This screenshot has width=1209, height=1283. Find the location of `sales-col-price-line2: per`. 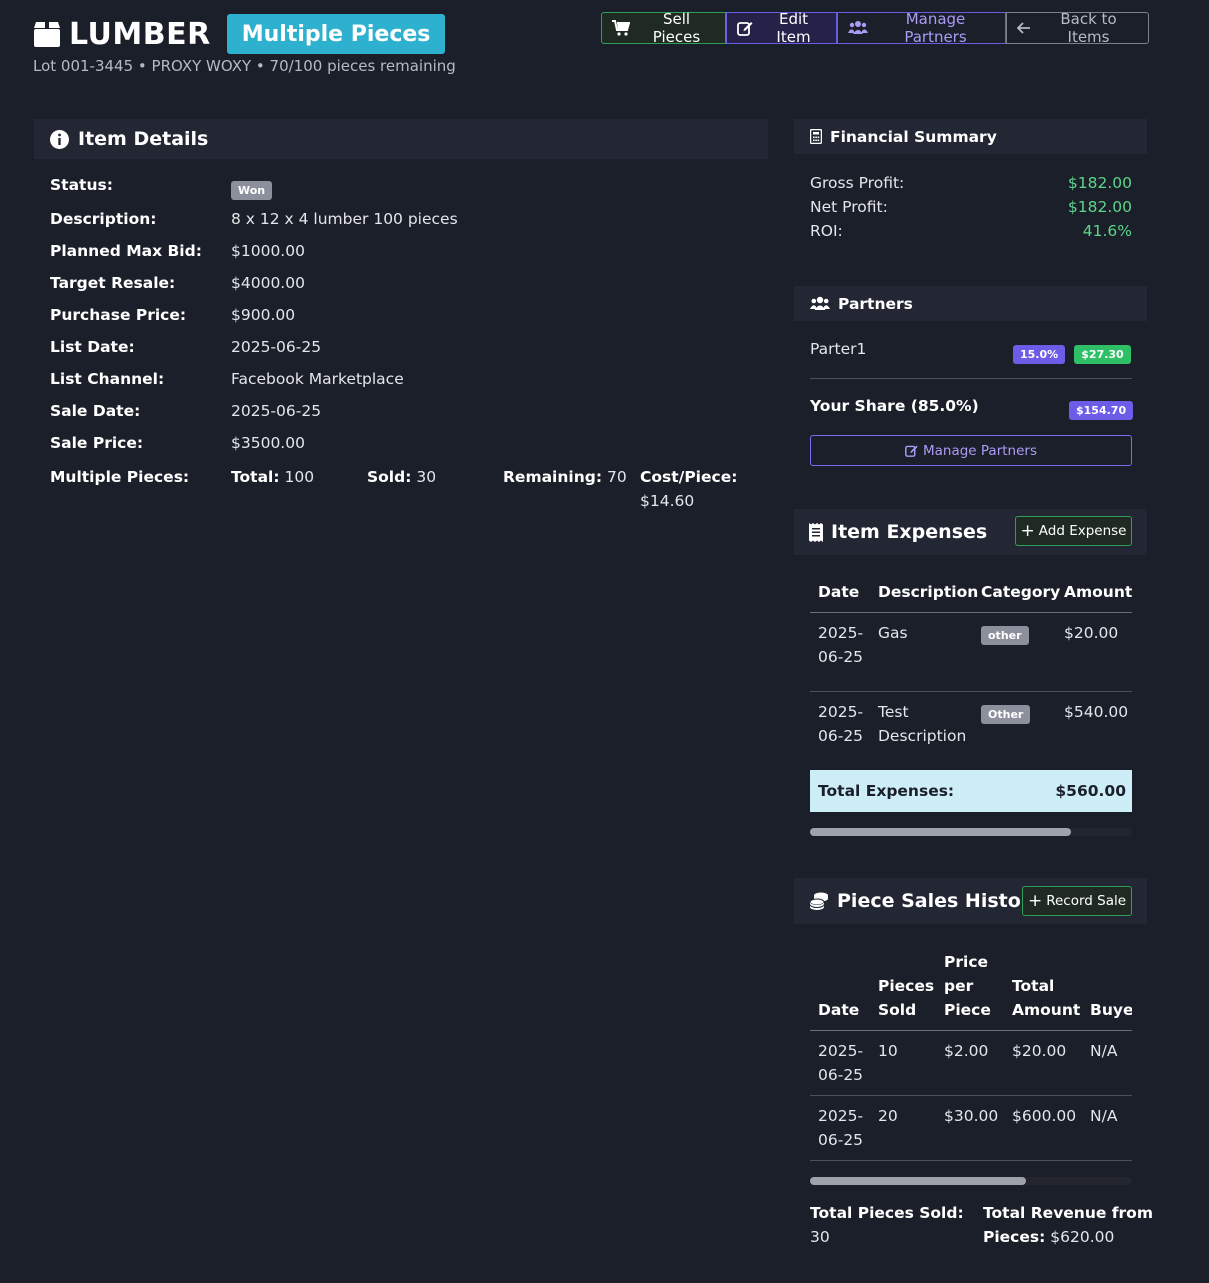

sales-col-price-line2: per is located at coordinates (959, 986).